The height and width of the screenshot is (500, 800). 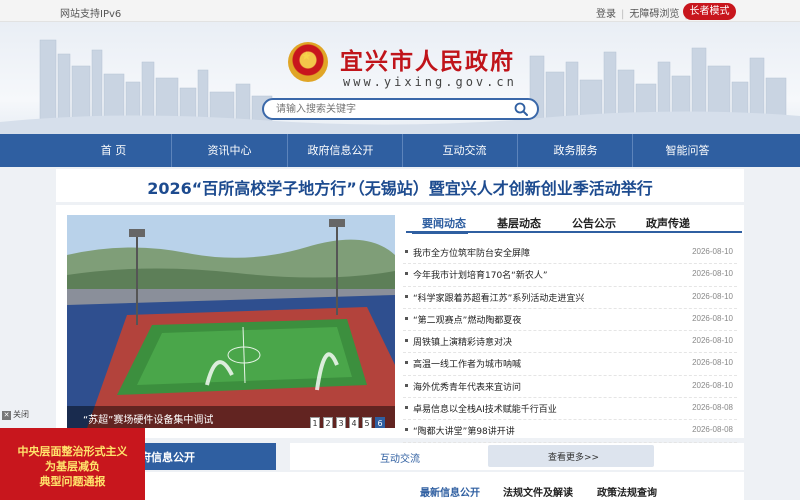 I want to click on list-item: 海外优秀青年代表来宜访问 2026-08-10, so click(x=570, y=387).